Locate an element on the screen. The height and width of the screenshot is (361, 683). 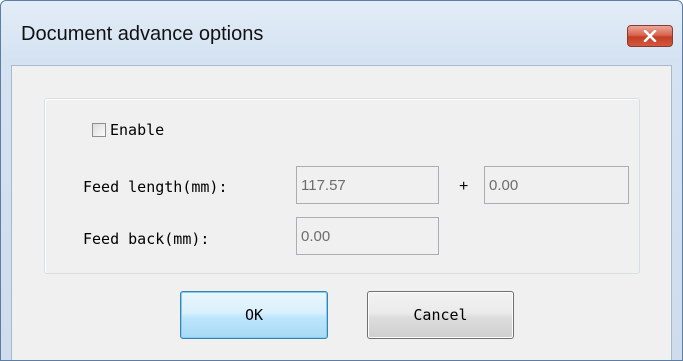
window-title: Document advance options is located at coordinates (142, 34).